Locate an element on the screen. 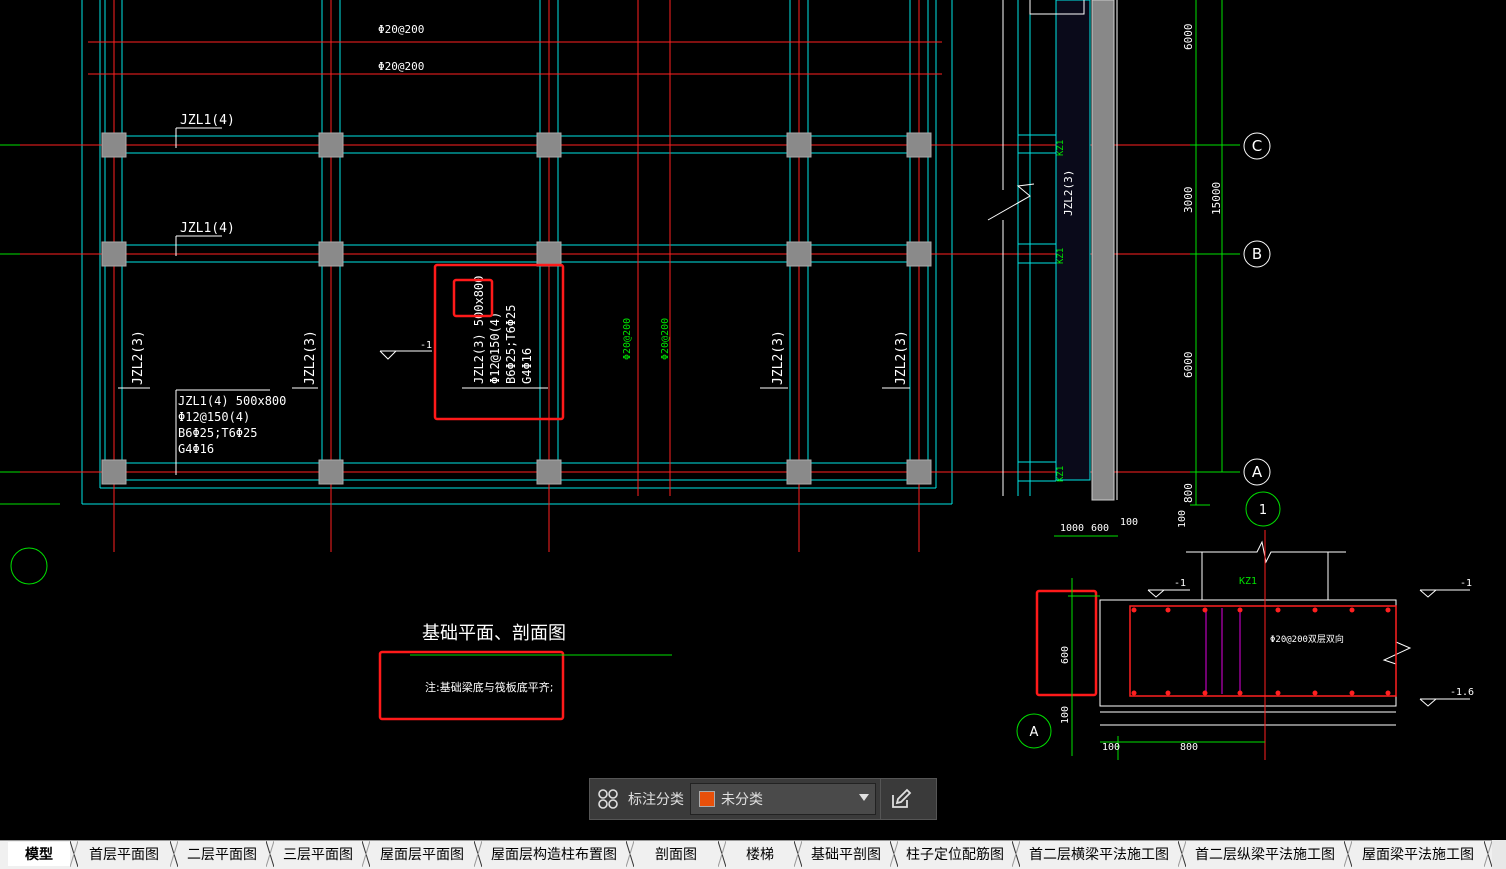  level-mark-minus1: -1 is located at coordinates (426, 345).